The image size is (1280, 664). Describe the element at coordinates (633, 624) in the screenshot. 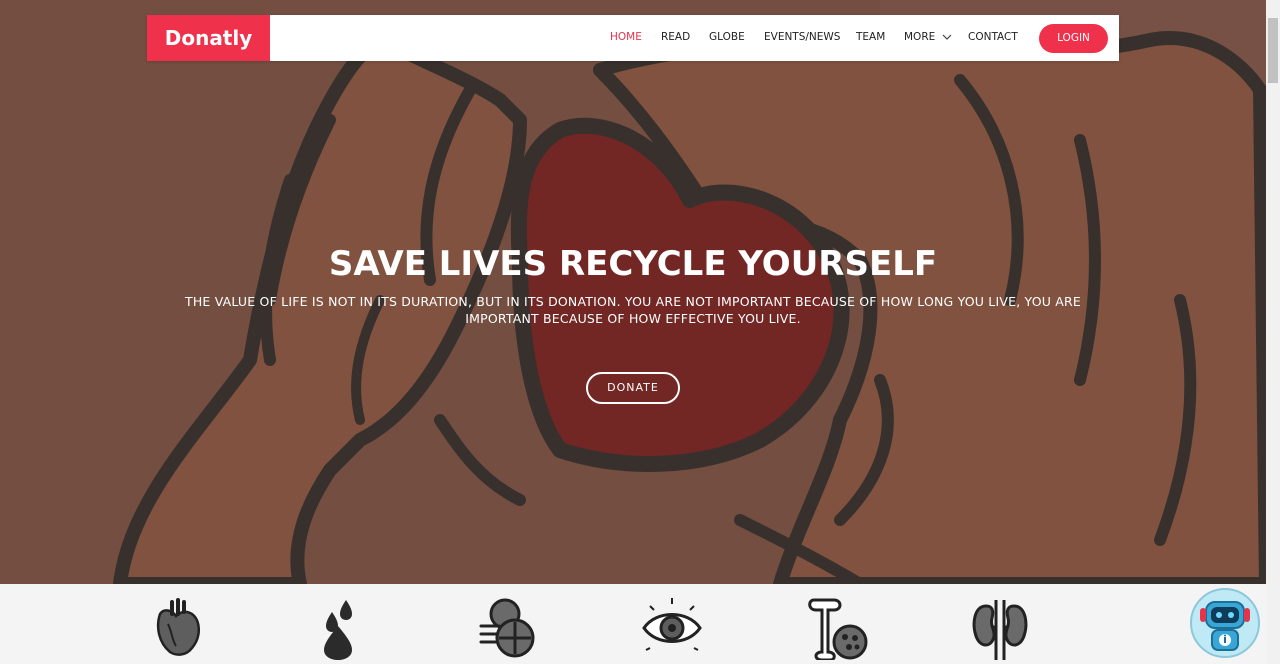

I see `organ-icons-strip` at that location.